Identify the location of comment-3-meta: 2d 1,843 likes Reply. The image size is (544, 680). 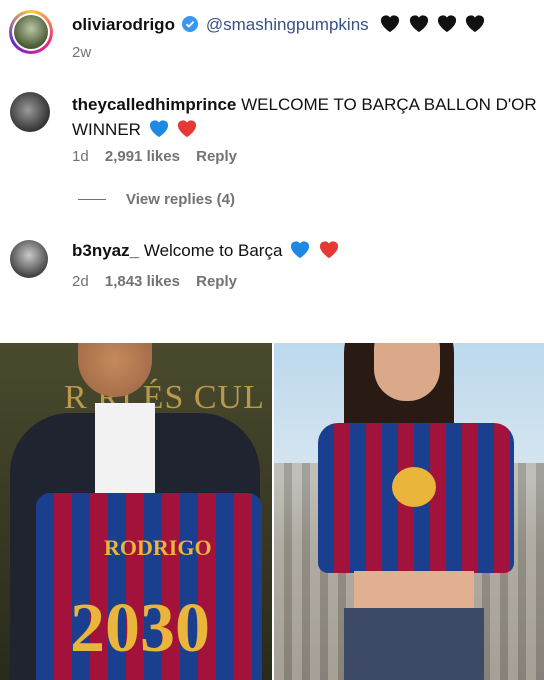
(154, 281).